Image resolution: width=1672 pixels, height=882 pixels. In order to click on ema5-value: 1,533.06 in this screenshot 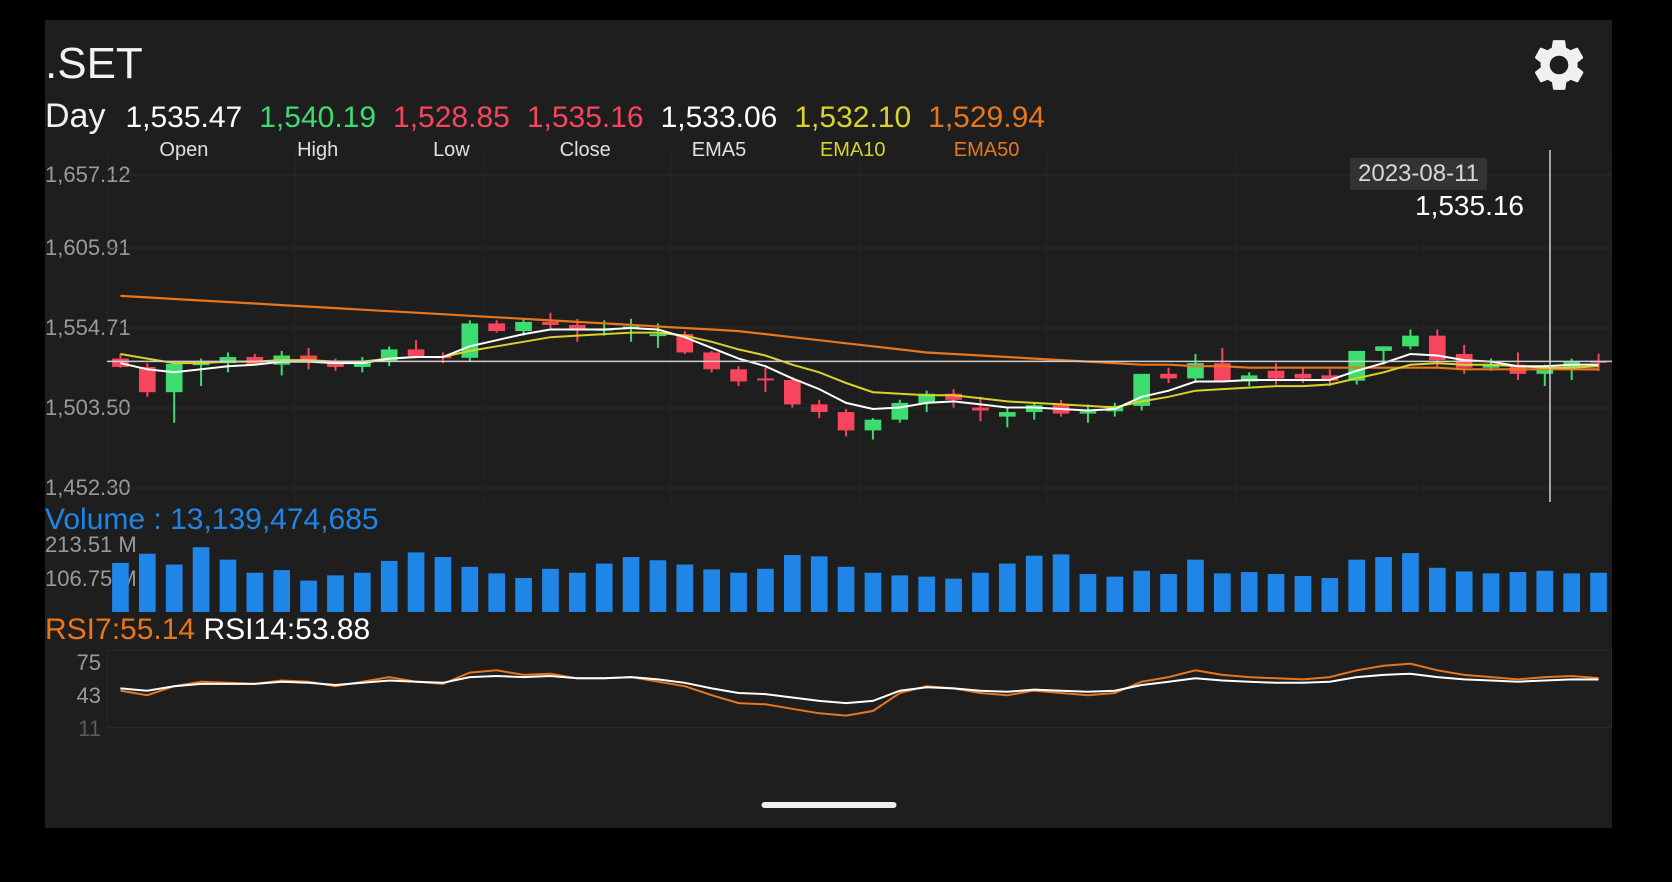, I will do `click(719, 117)`.